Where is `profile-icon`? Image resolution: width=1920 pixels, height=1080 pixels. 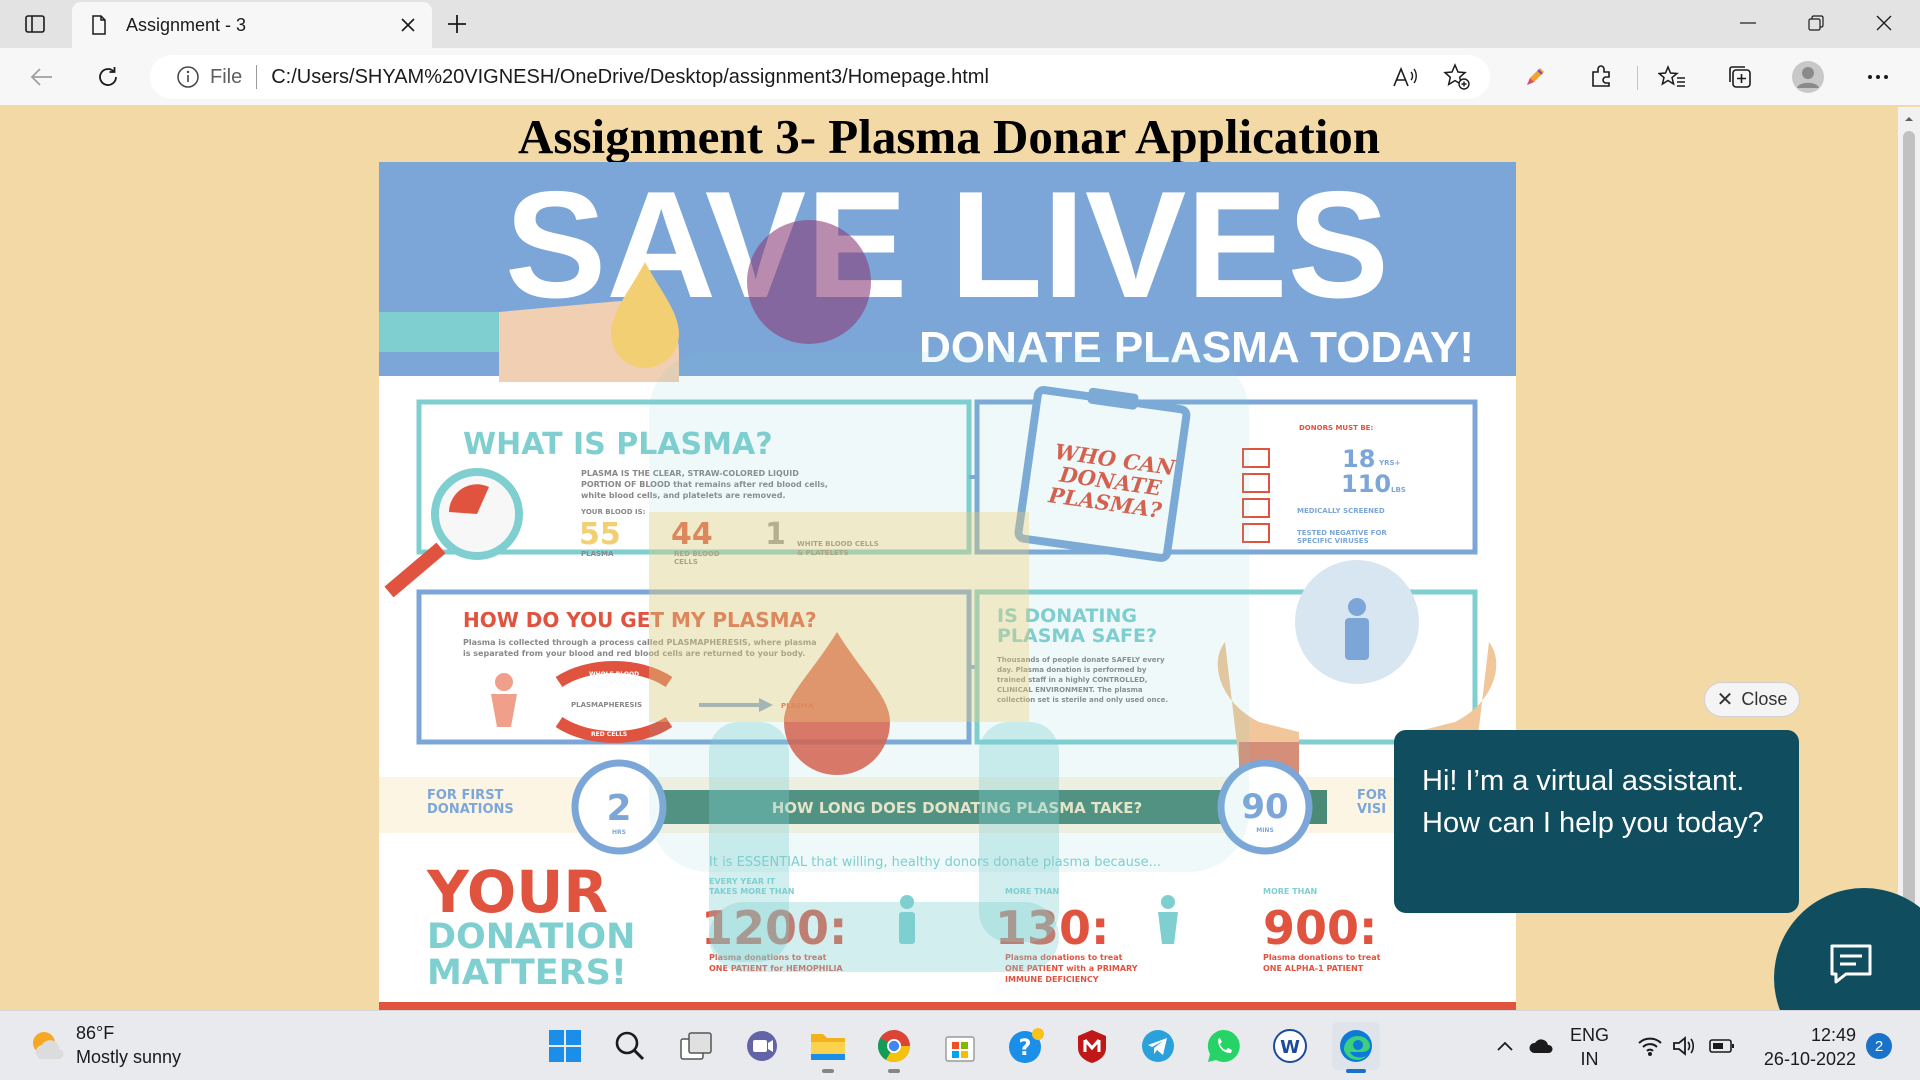
profile-icon is located at coordinates (1808, 77).